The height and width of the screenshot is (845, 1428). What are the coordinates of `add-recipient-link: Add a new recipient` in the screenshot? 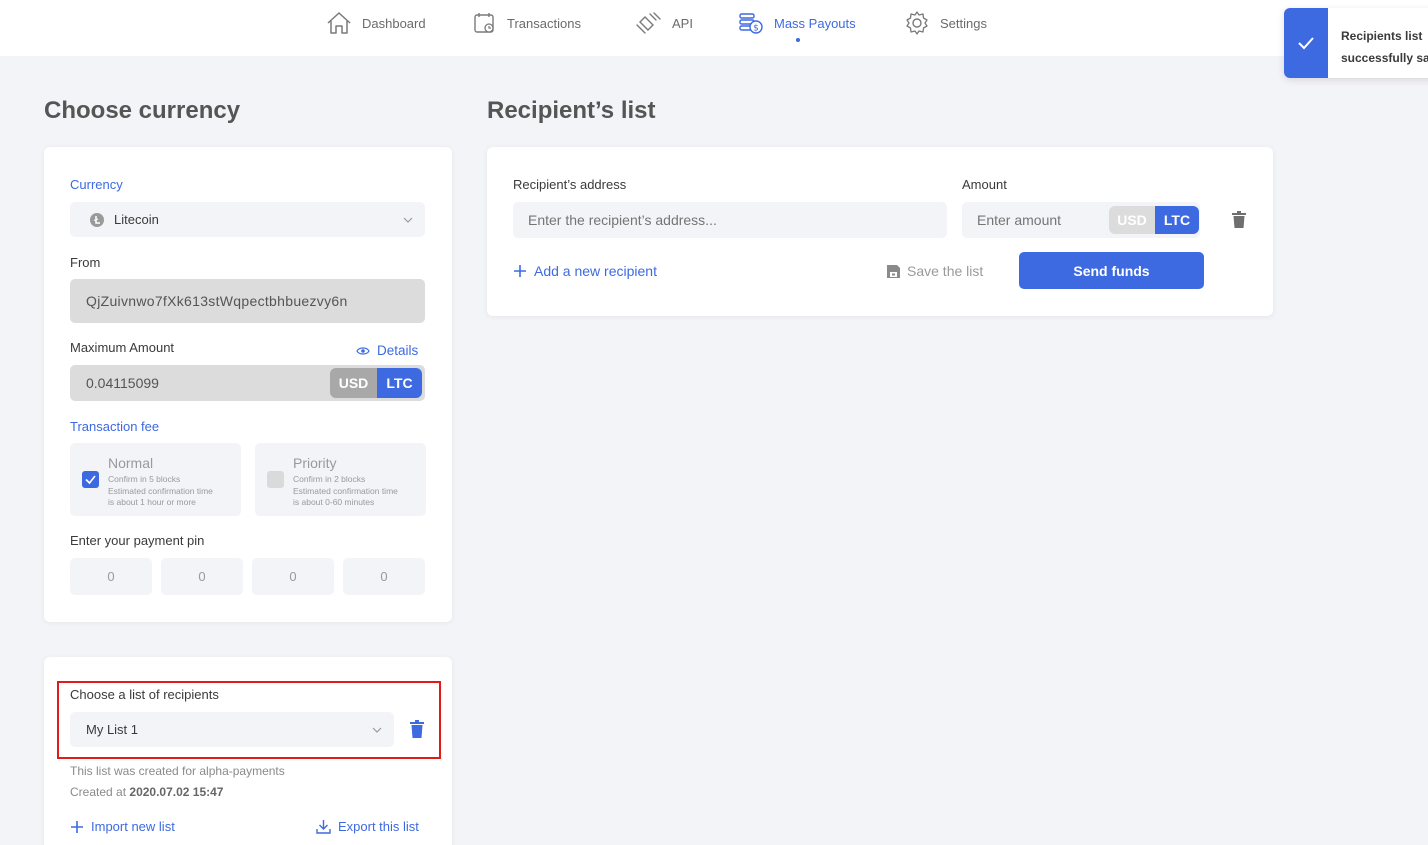 It's located at (585, 271).